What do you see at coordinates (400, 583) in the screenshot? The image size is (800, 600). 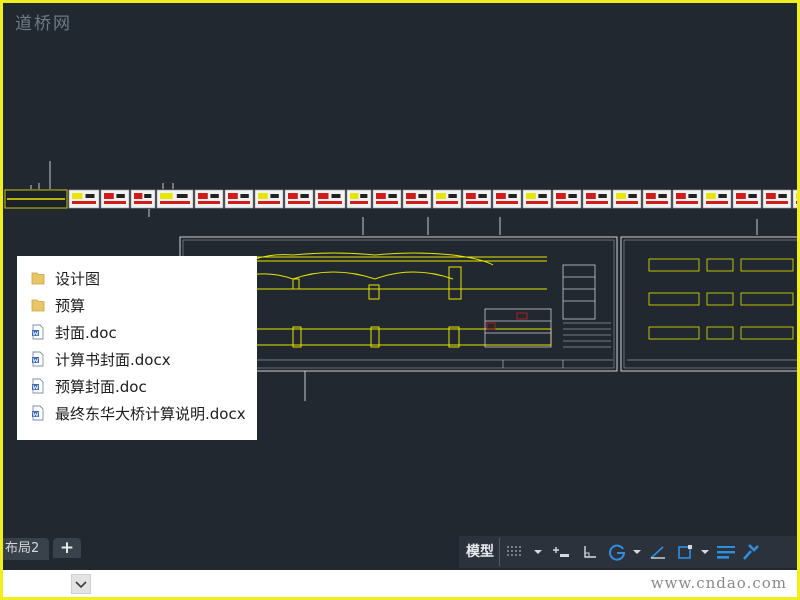 I see `command-line-bar: www.cndao.com` at bounding box center [400, 583].